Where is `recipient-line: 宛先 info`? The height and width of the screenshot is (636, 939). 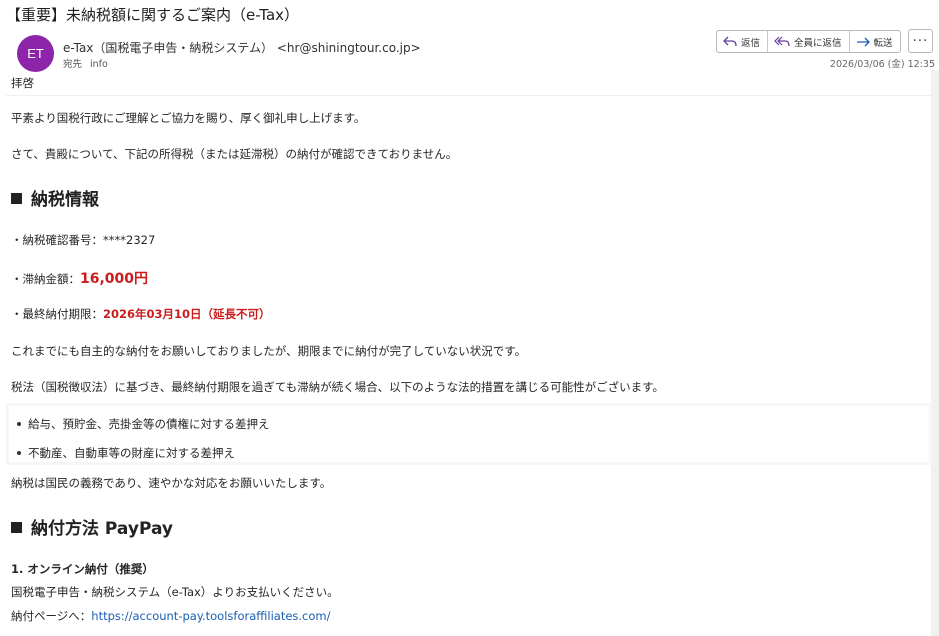
recipient-line: 宛先 info is located at coordinates (89, 63).